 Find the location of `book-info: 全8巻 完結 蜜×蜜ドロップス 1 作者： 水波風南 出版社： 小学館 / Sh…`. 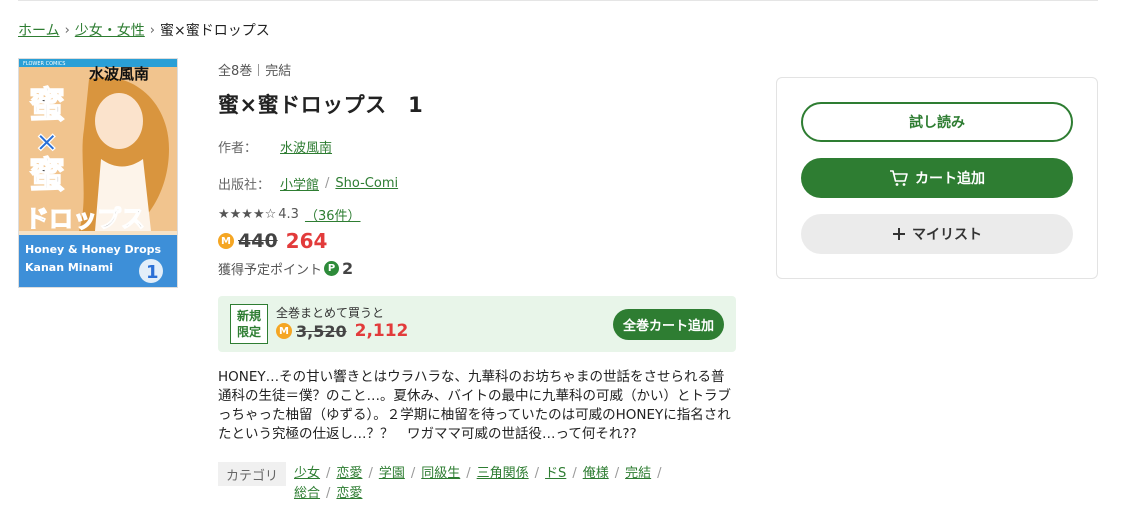

book-info: 全8巻 完結 蜜×蜜ドロップス 1 作者： 水波風南 出版社： 小学館 / Sh… is located at coordinates (478, 126).